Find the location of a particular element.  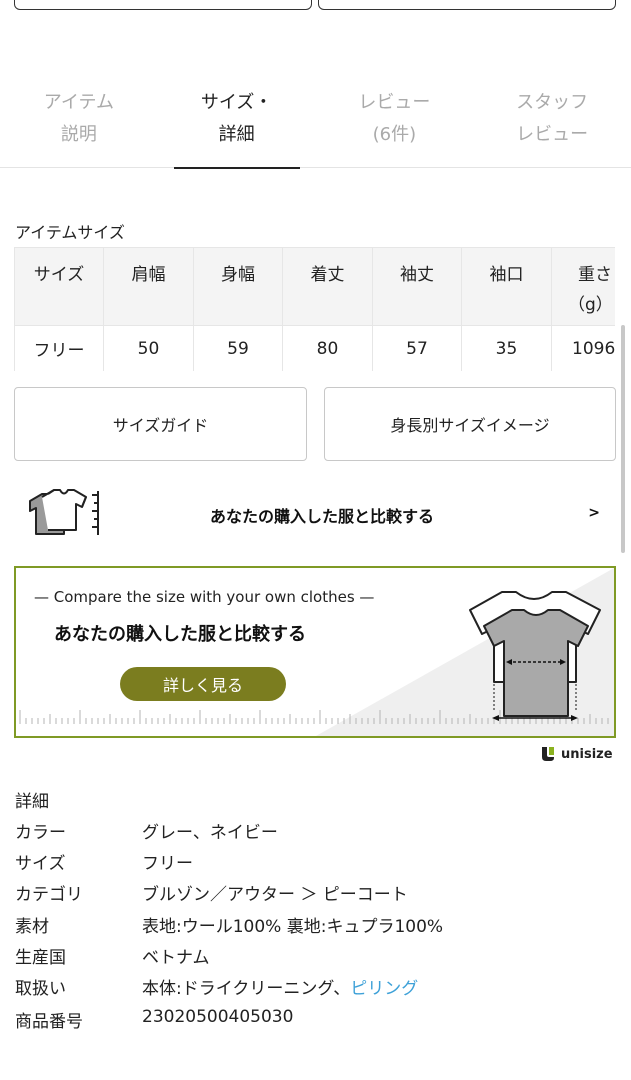

header-body-width: 身幅 is located at coordinates (238, 286).